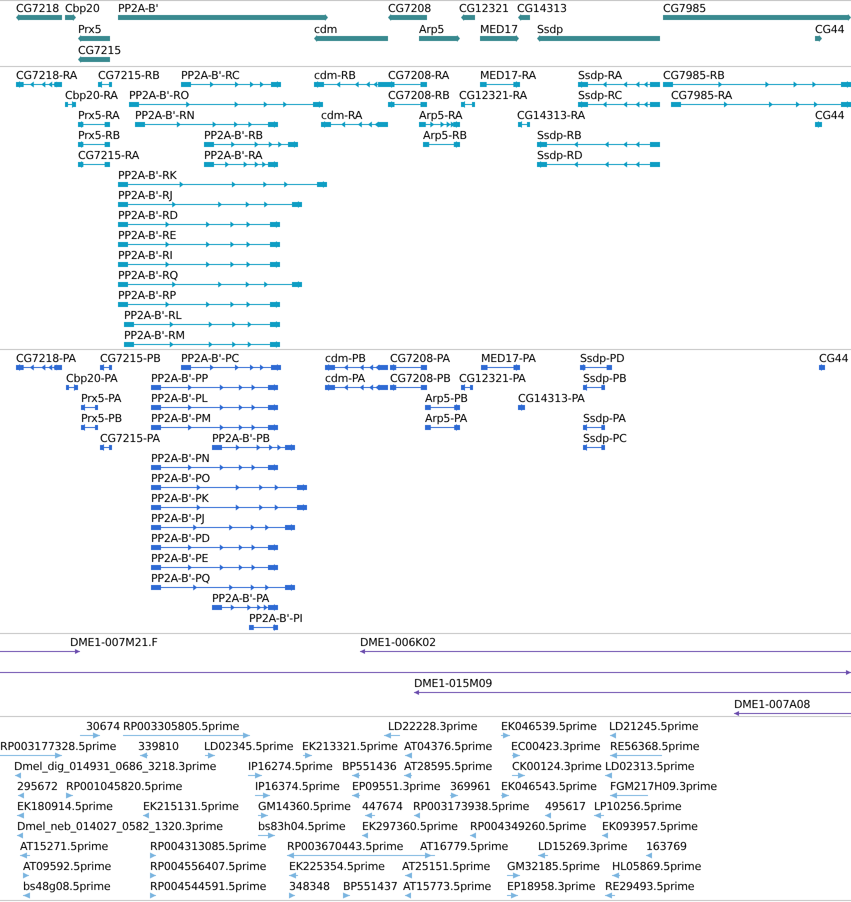 This screenshot has height=902, width=851. What do you see at coordinates (153, 315) in the screenshot?
I see `transcript-label: PP2A-B'-RL` at bounding box center [153, 315].